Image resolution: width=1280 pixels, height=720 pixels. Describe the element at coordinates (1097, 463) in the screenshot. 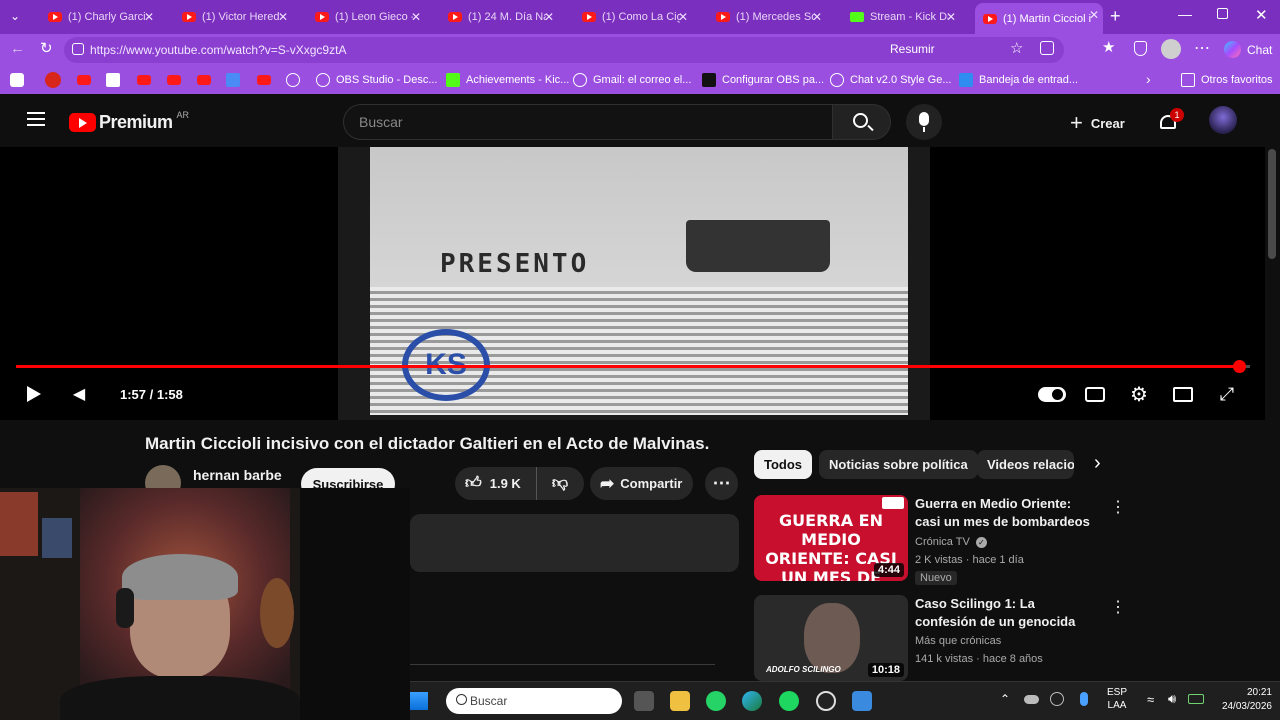

I see `chips-next-chevron-icon: ›` at that location.